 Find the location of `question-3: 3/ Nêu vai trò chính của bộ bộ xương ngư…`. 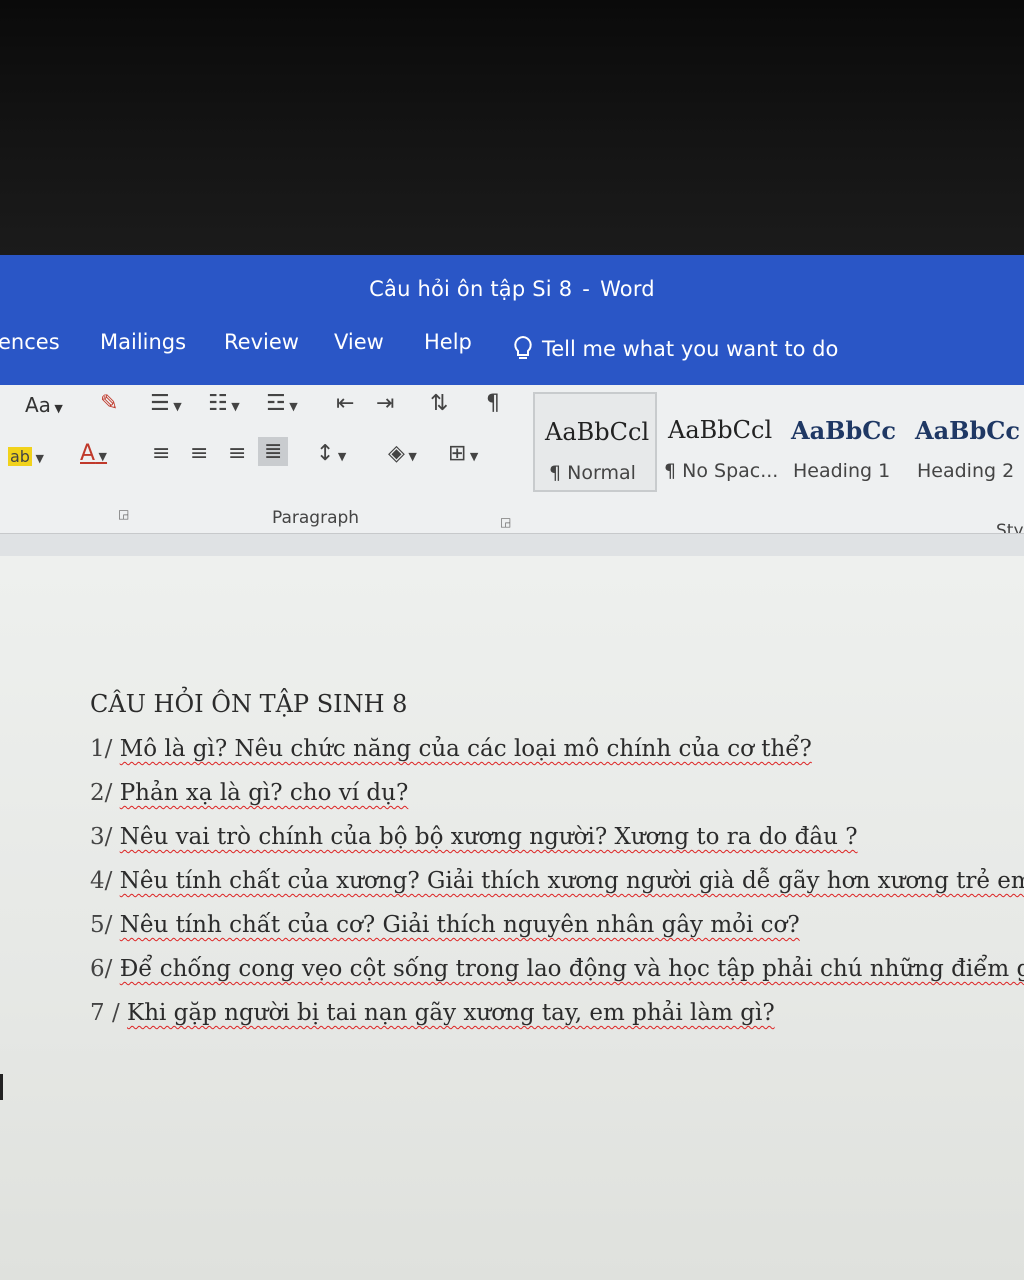

question-3: 3/ Nêu vai trò chính của bộ bộ xương ngư… is located at coordinates (474, 837).